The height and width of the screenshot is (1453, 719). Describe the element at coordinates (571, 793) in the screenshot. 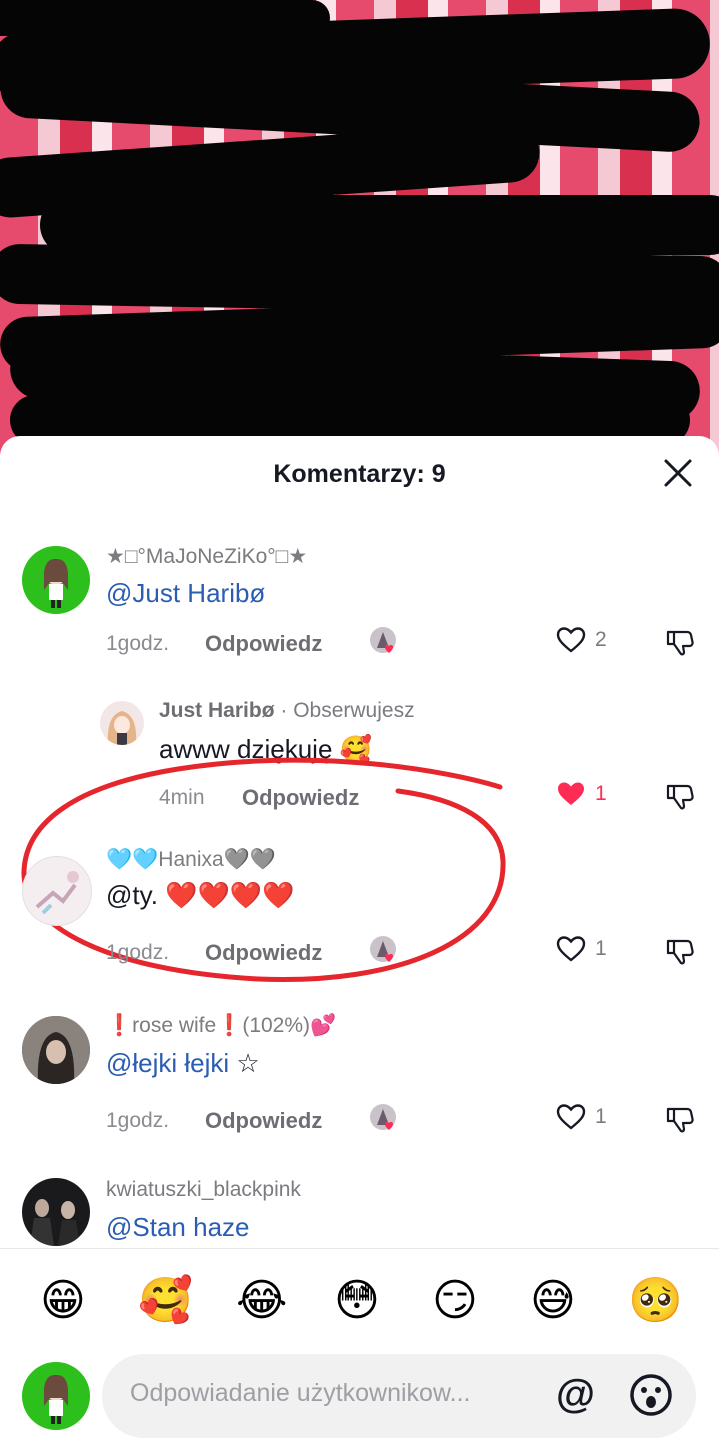

I see `heart-filled-icon` at that location.